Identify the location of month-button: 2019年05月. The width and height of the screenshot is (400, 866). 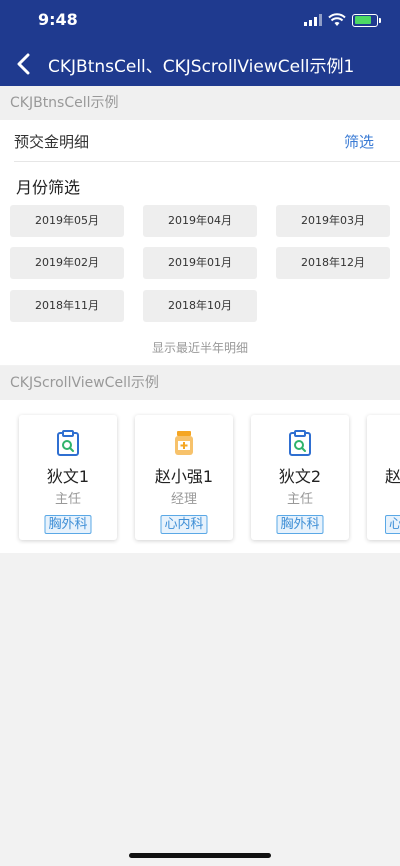
(67, 221).